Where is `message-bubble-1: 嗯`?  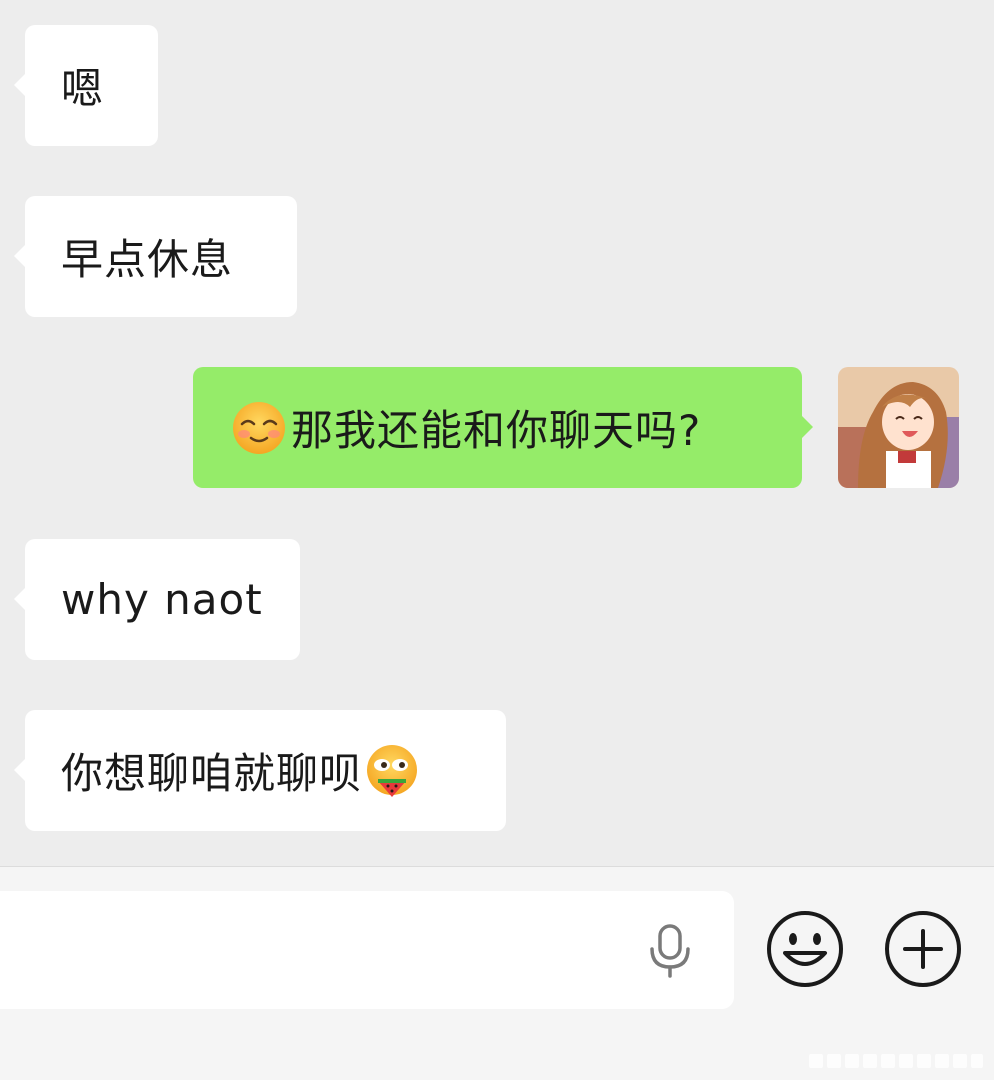 message-bubble-1: 嗯 is located at coordinates (86, 85).